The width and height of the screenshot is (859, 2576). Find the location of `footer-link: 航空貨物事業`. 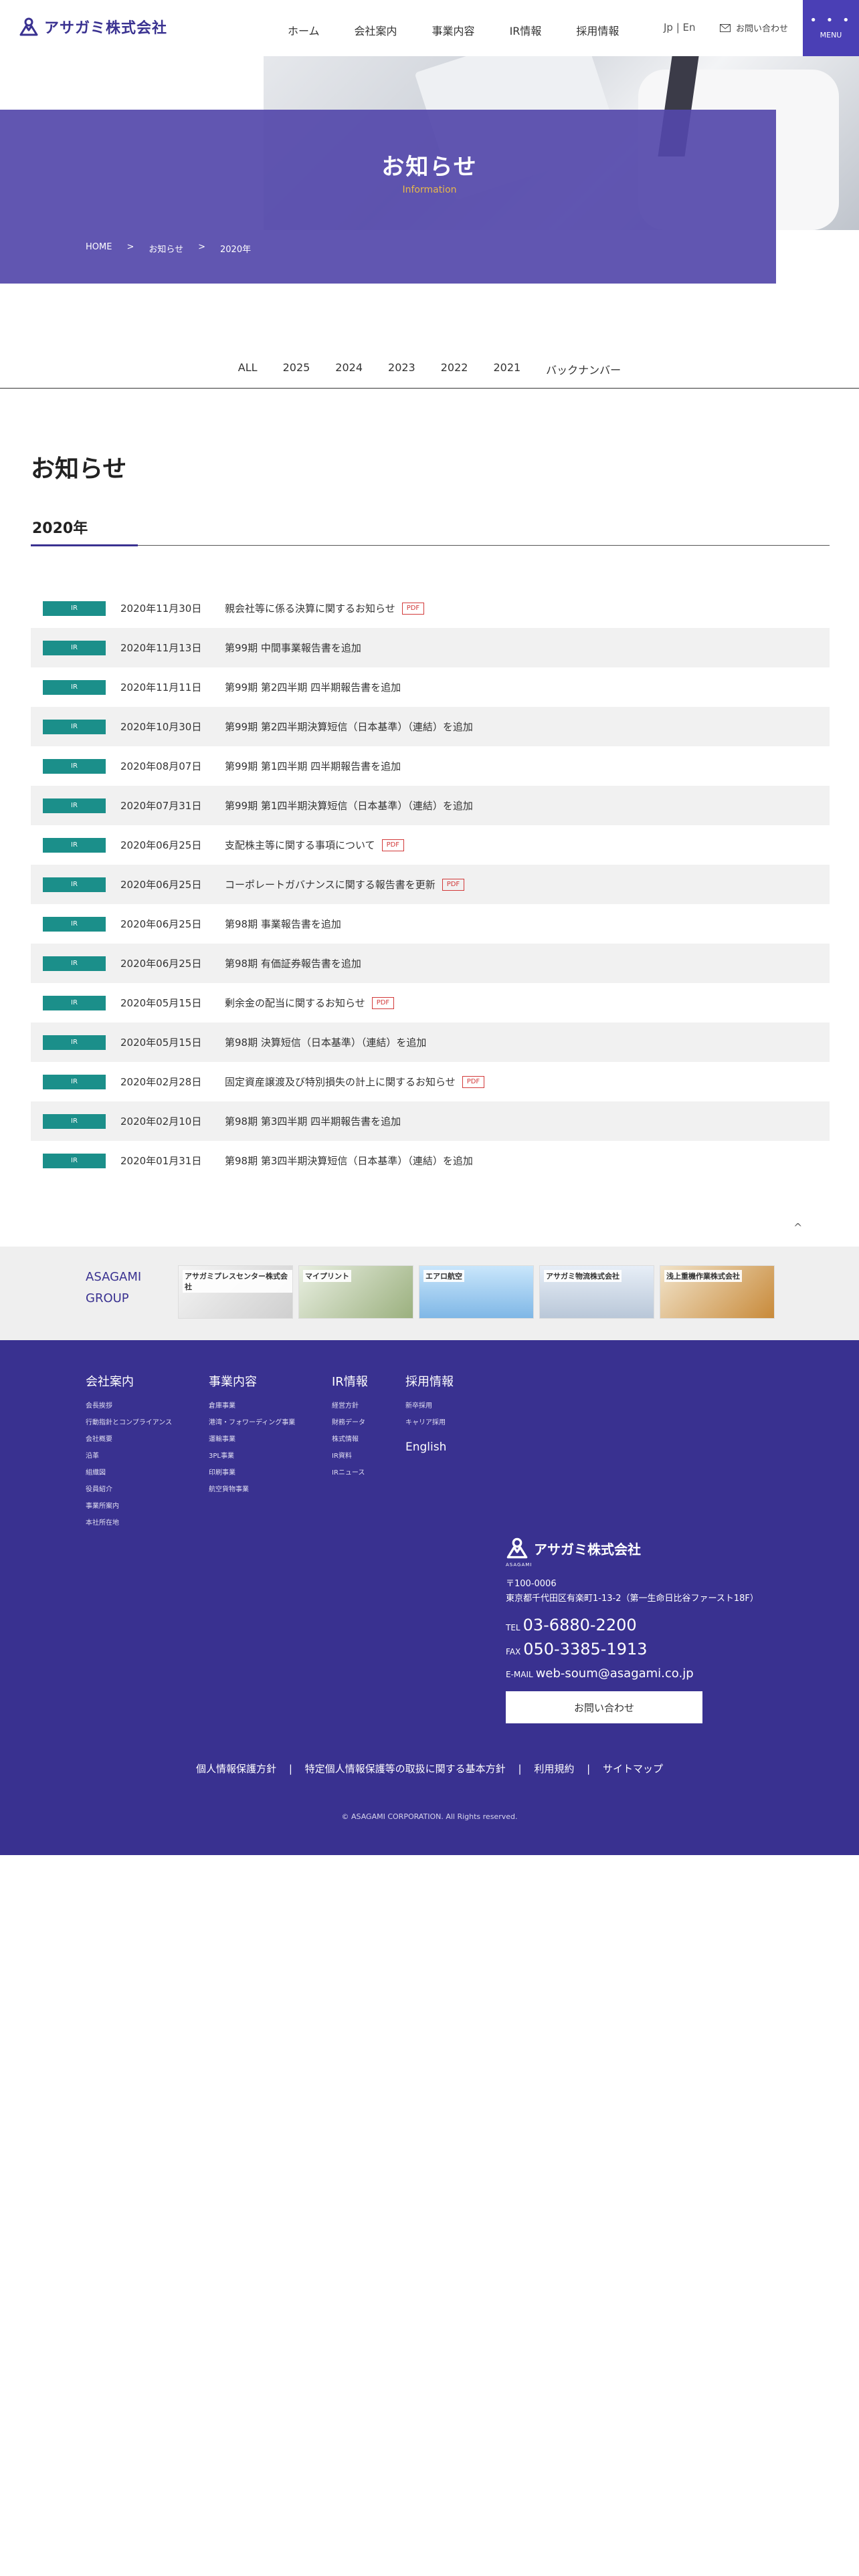

footer-link: 航空貨物事業 is located at coordinates (252, 1489).